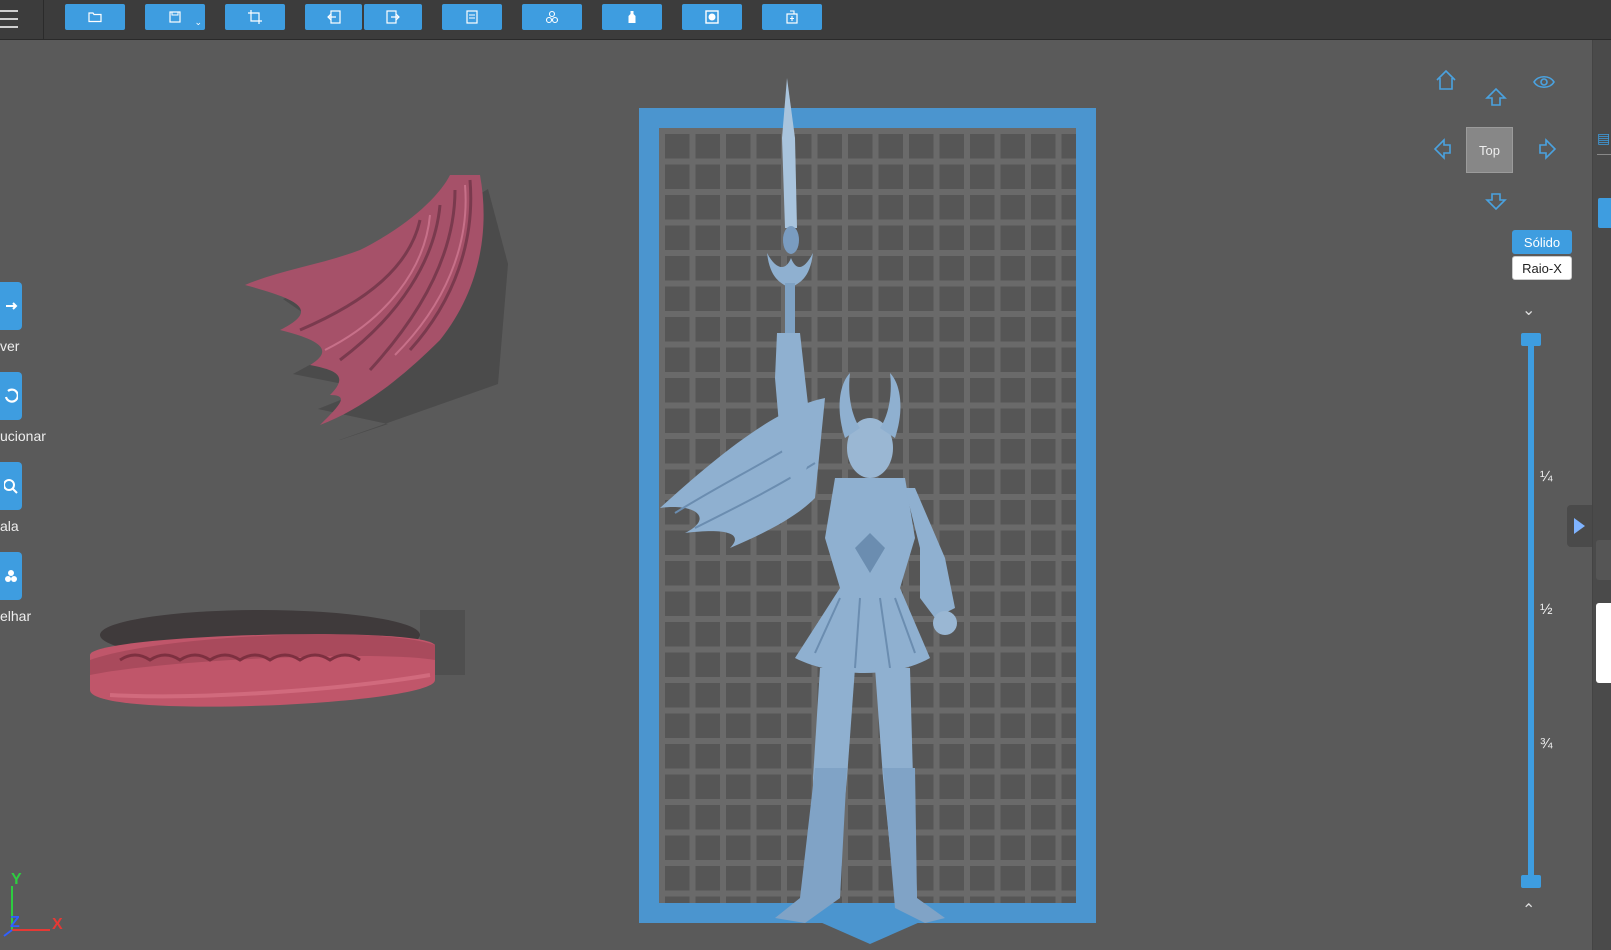 The image size is (1611, 950). What do you see at coordinates (1531, 610) in the screenshot?
I see `layer-slider-track` at bounding box center [1531, 610].